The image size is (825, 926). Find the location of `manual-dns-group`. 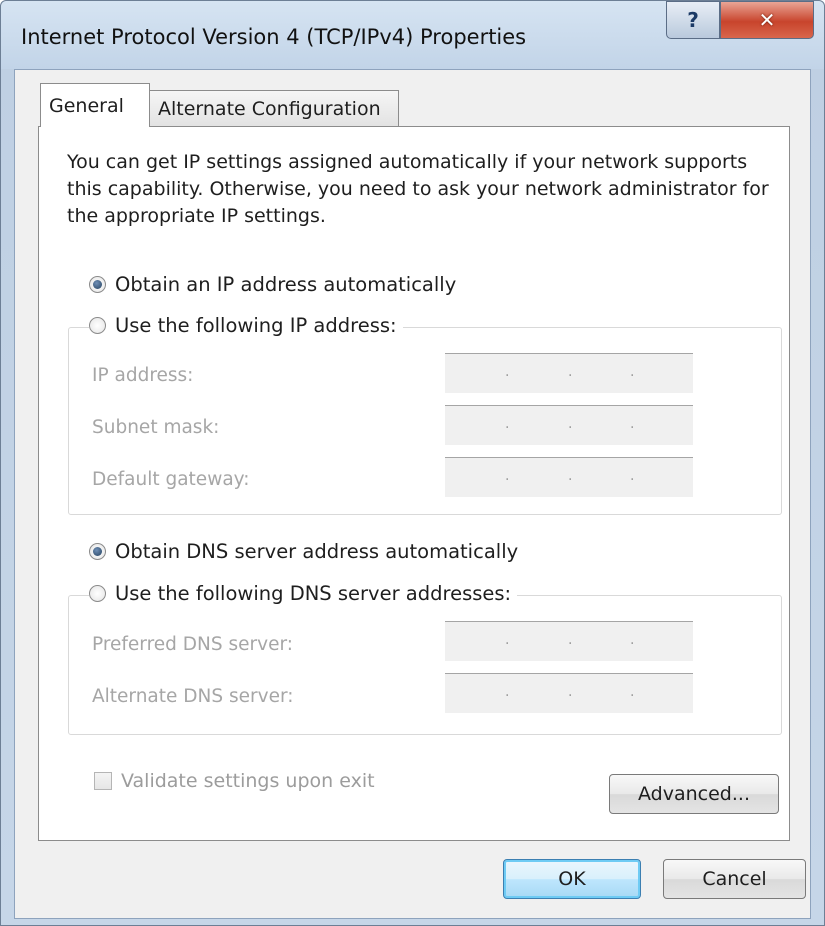

manual-dns-group is located at coordinates (425, 665).